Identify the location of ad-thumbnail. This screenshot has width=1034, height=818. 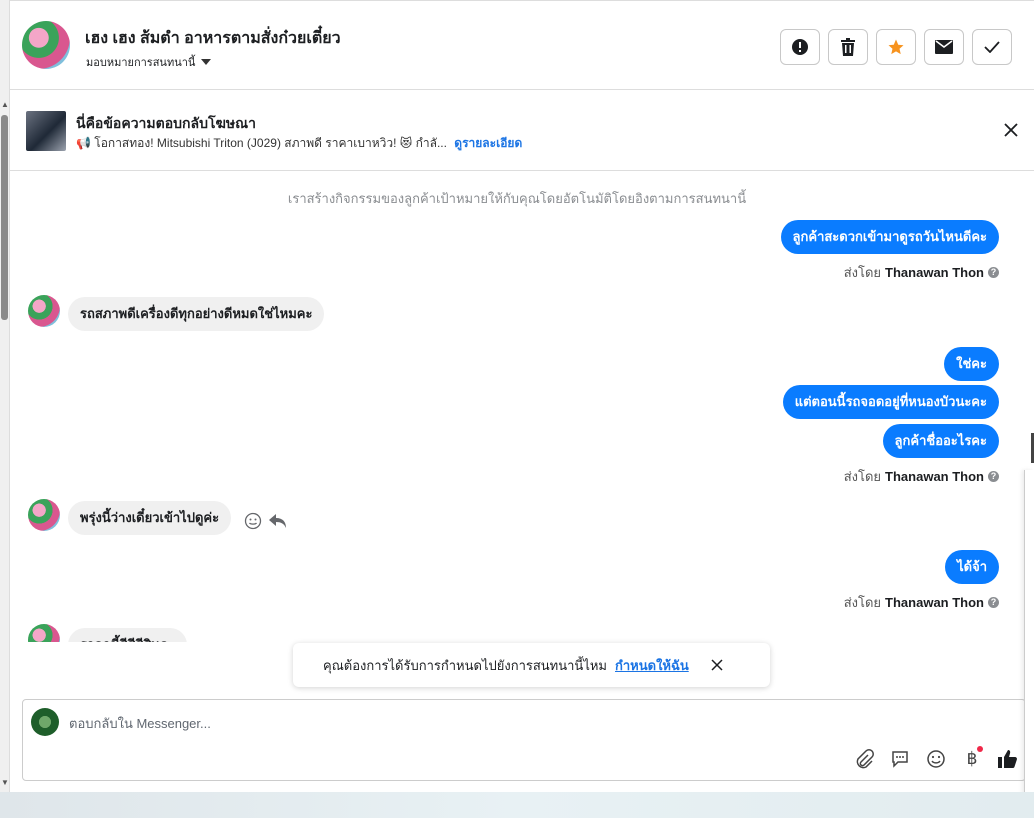
(46, 131).